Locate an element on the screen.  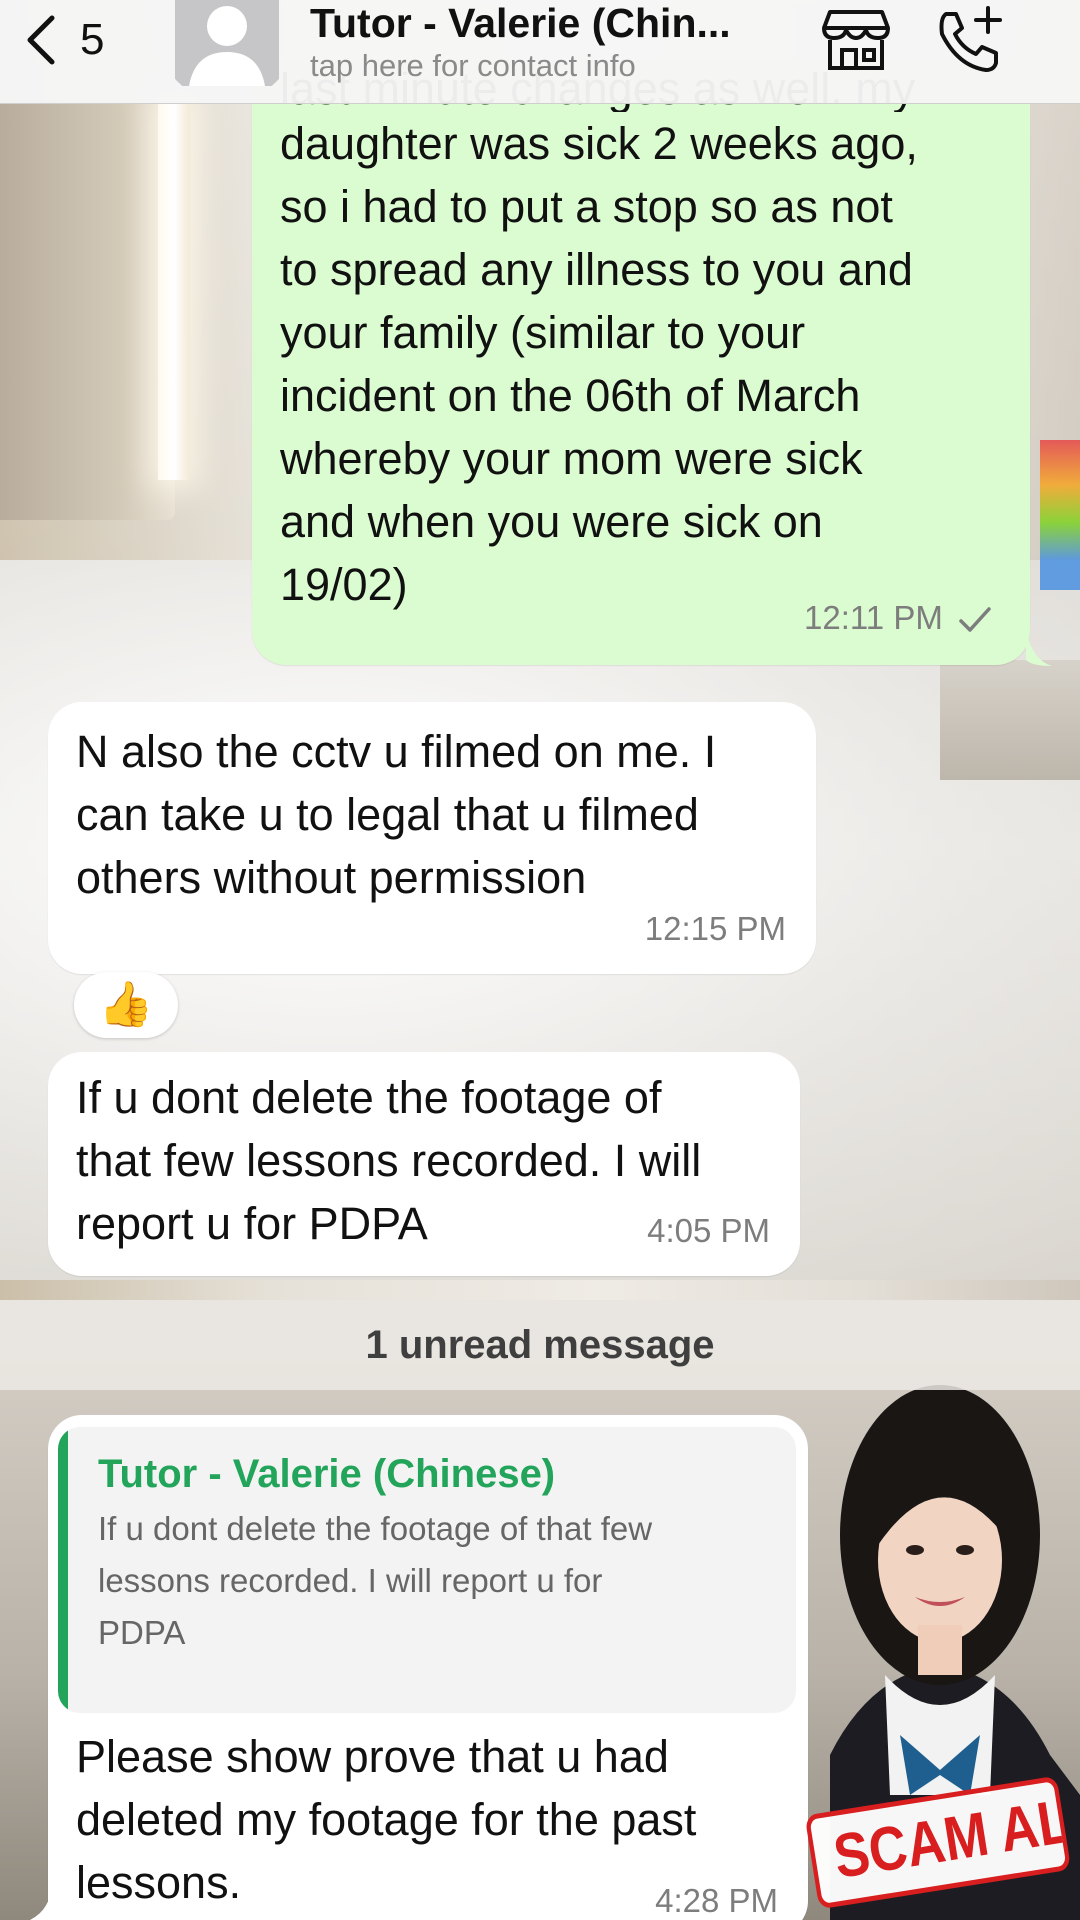
wallpaper-bag is located at coordinates (1060, 515).